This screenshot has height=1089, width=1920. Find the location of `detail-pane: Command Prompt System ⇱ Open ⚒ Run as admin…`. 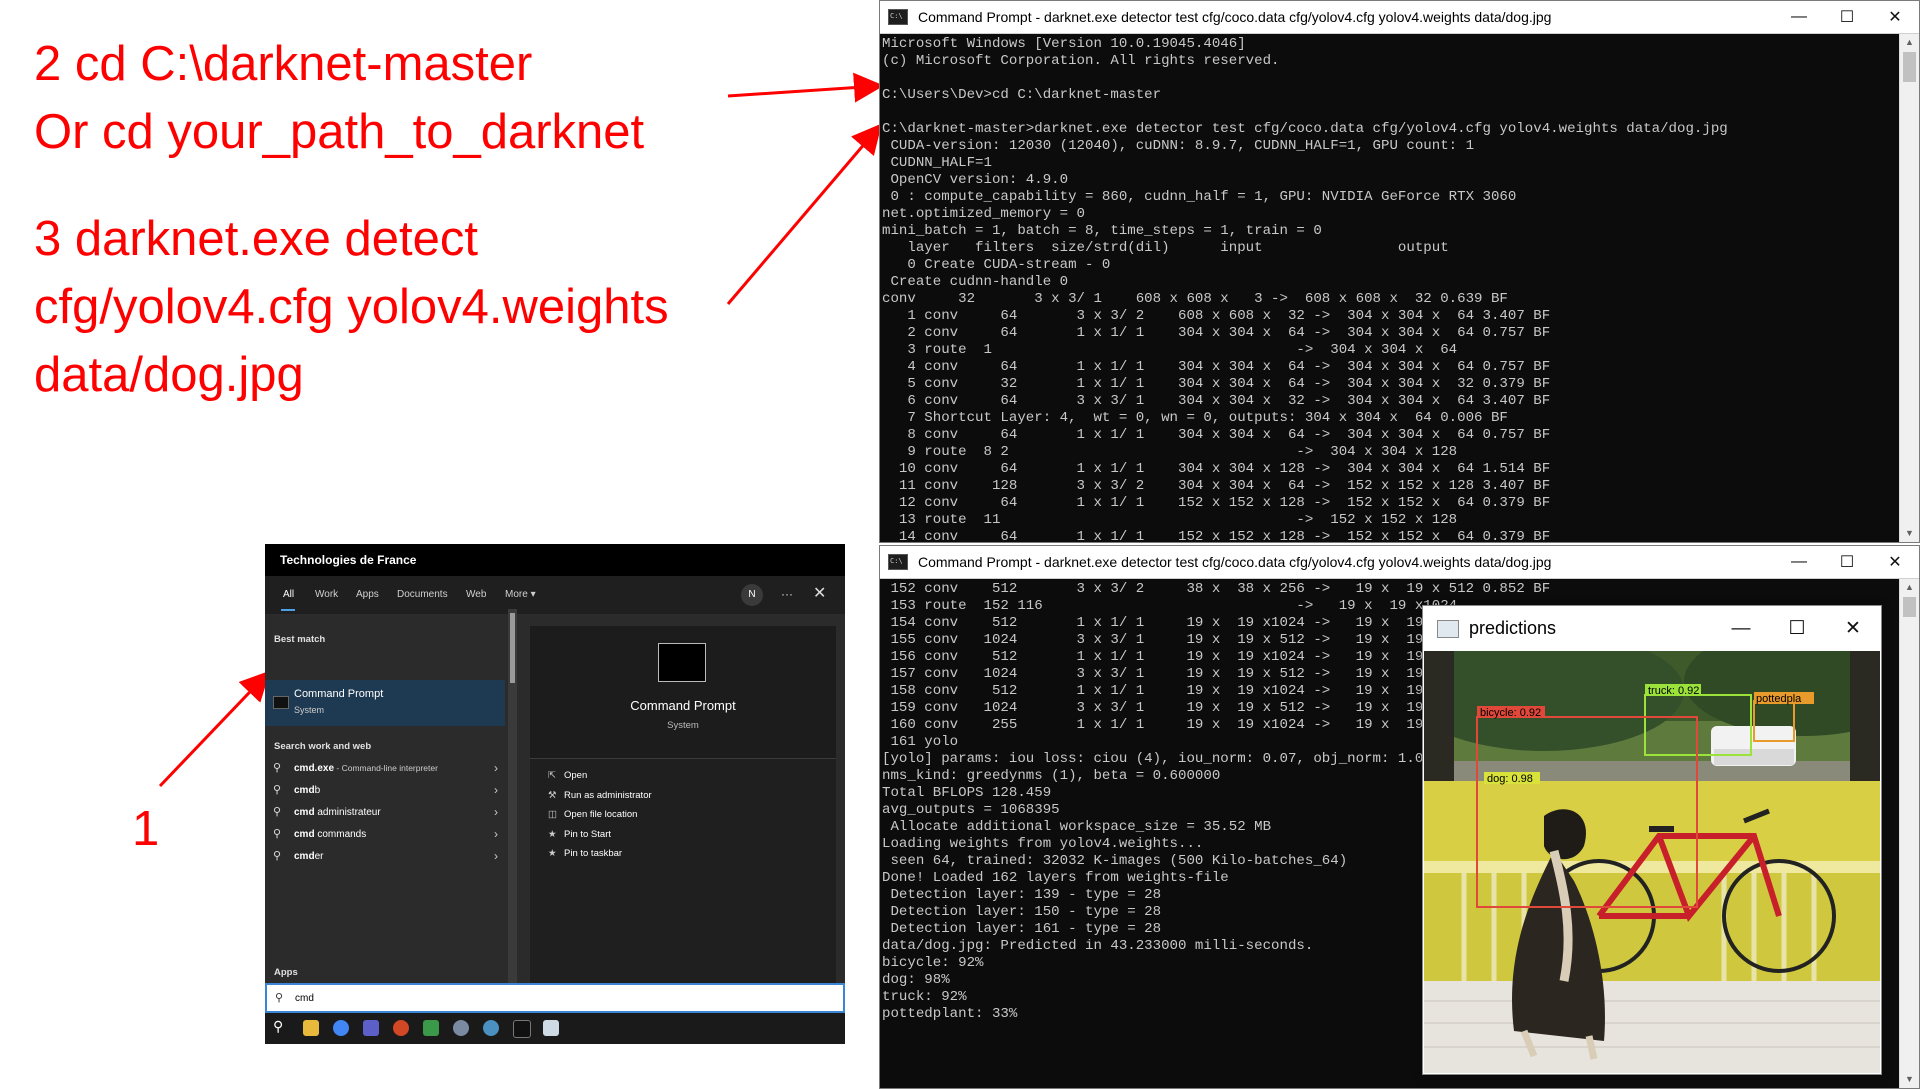

detail-pane: Command Prompt System ⇱ Open ⚒ Run as admin… is located at coordinates (683, 826).